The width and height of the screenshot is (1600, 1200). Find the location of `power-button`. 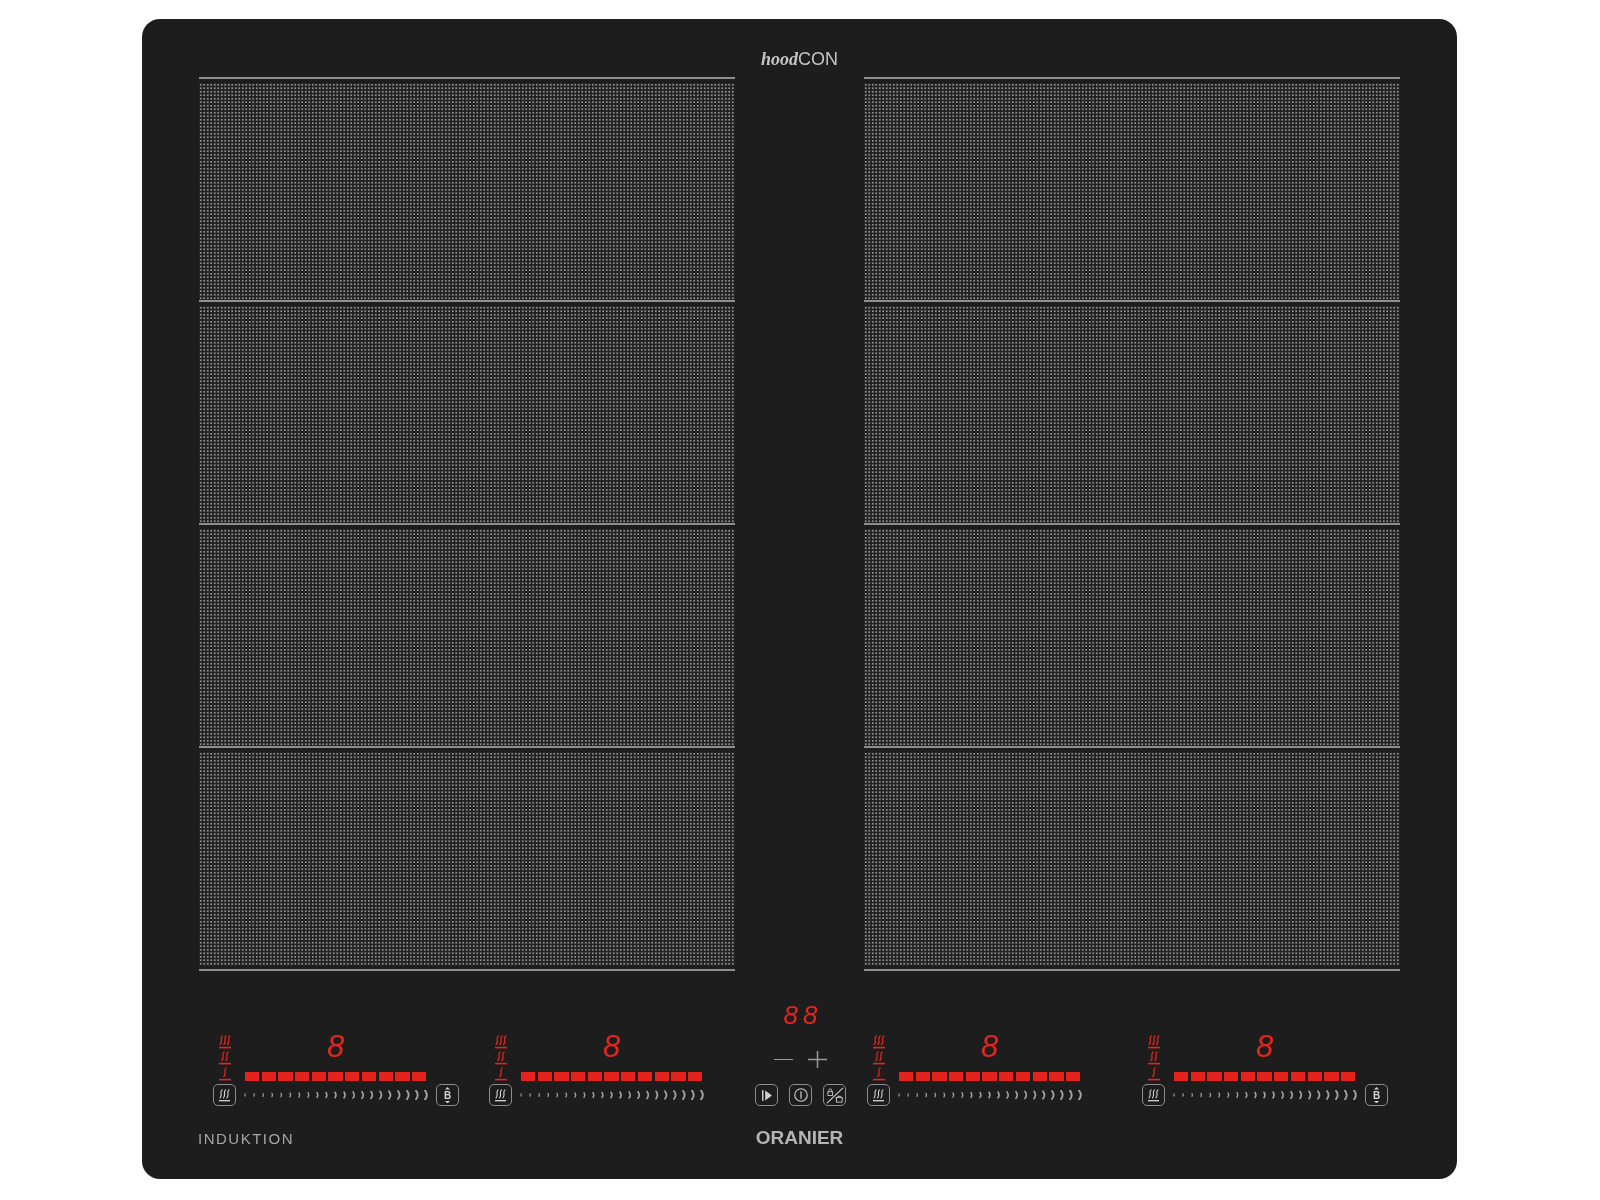

power-button is located at coordinates (800, 1095).